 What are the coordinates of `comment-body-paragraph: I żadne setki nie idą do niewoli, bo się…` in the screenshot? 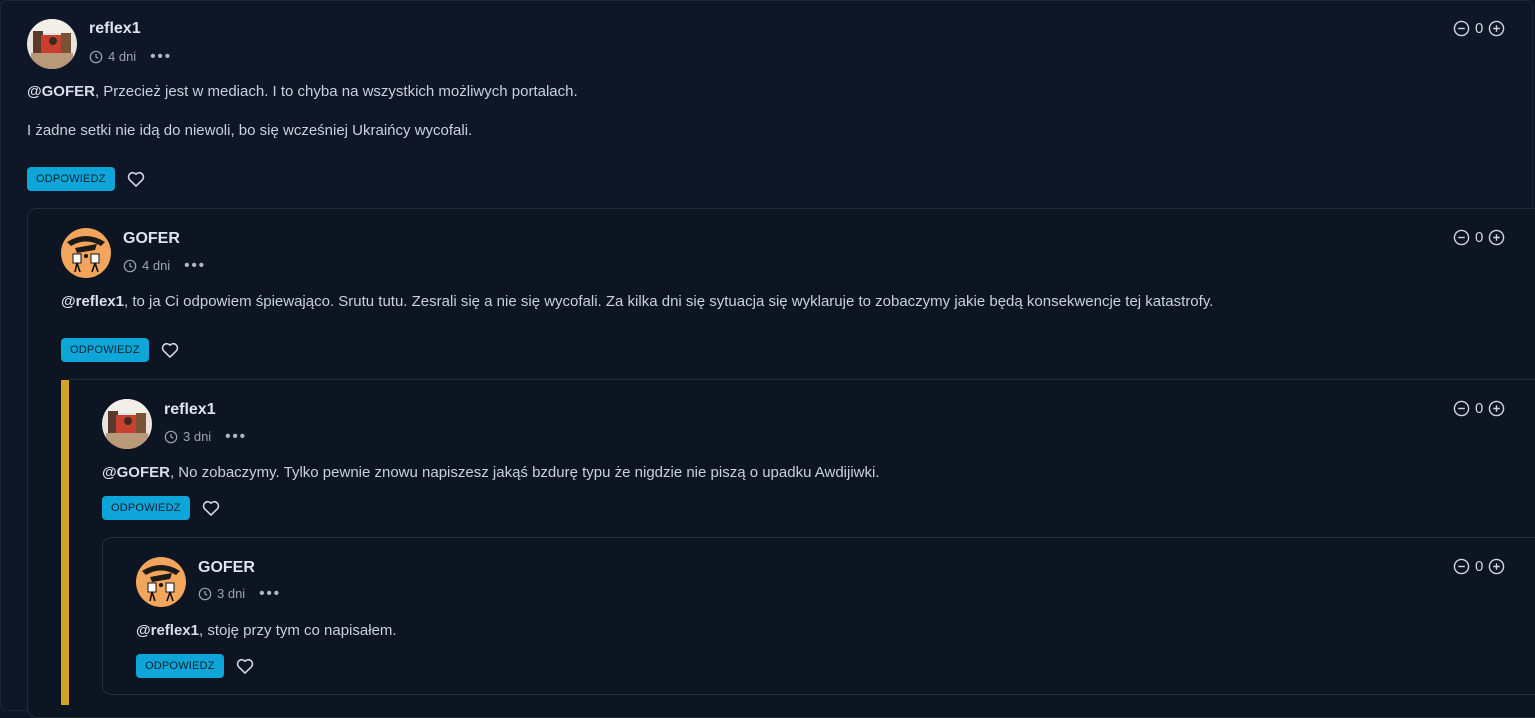 It's located at (250, 130).